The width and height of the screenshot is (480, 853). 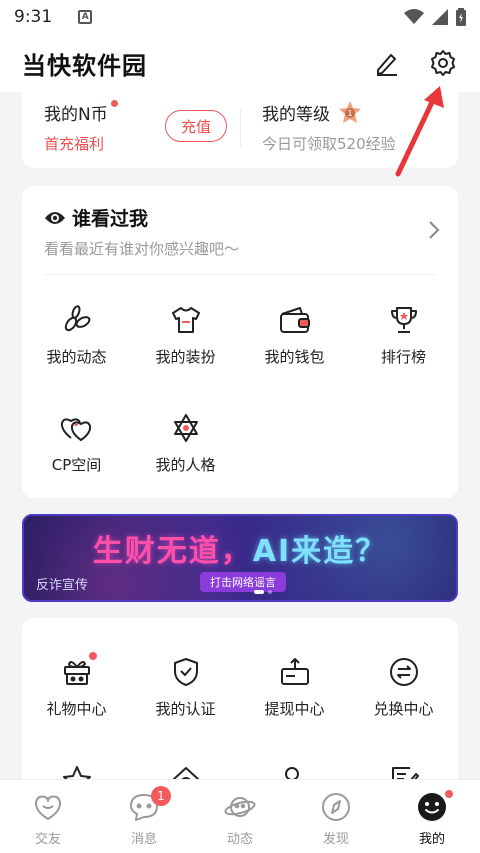 I want to click on tab-label: 发现, so click(x=335, y=839).